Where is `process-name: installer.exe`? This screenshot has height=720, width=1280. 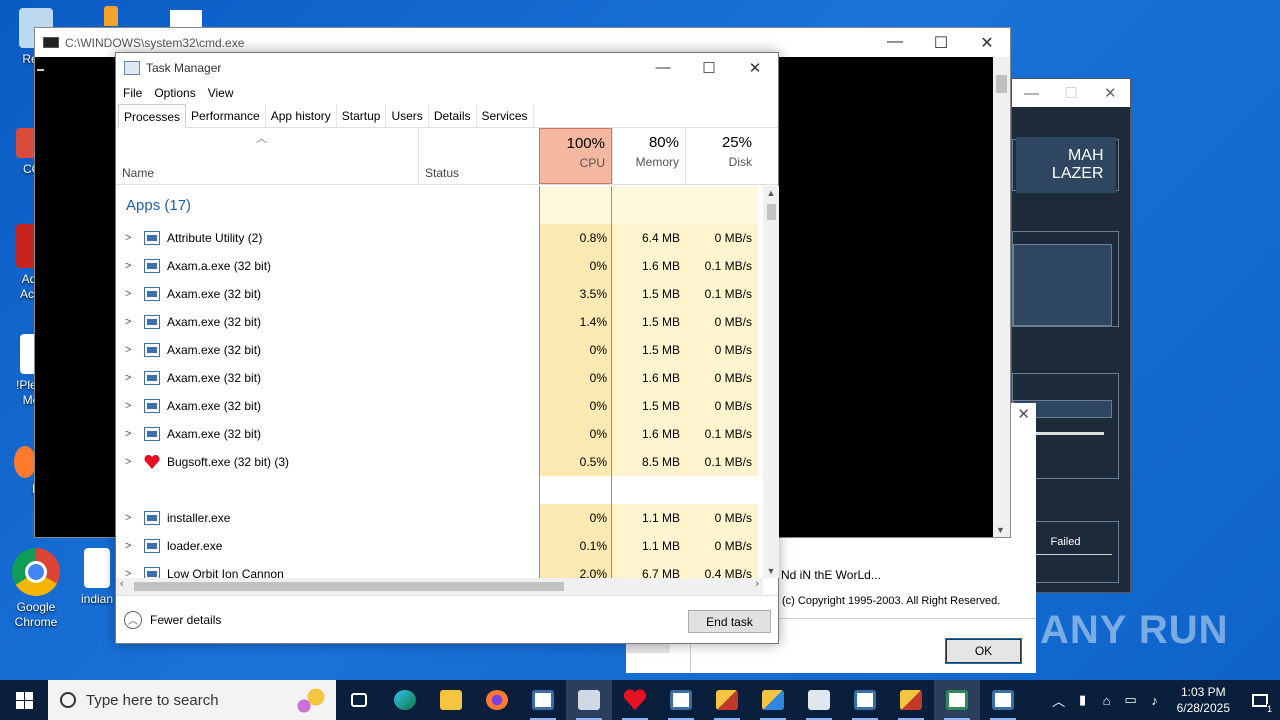 process-name: installer.exe is located at coordinates (199, 518).